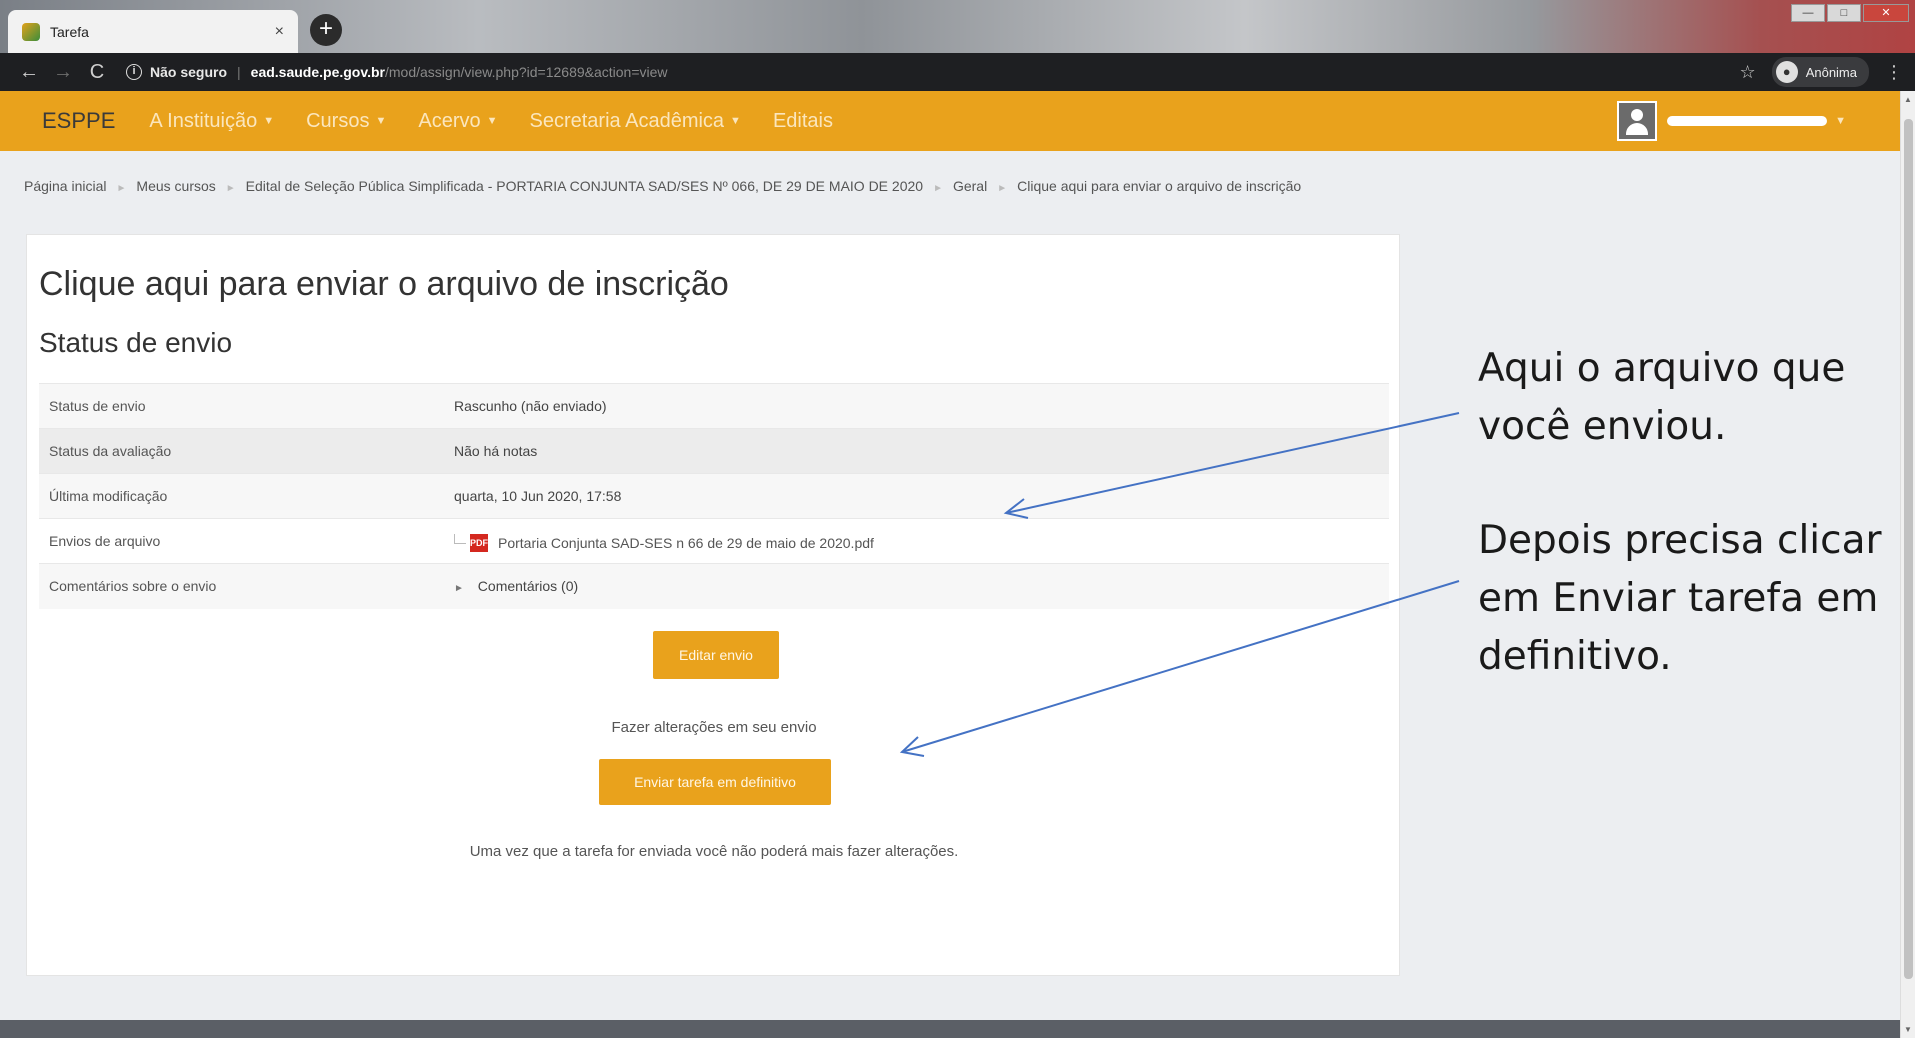 Image resolution: width=1915 pixels, height=1038 pixels. I want to click on browser-menu-icon: ⋮, so click(1894, 72).